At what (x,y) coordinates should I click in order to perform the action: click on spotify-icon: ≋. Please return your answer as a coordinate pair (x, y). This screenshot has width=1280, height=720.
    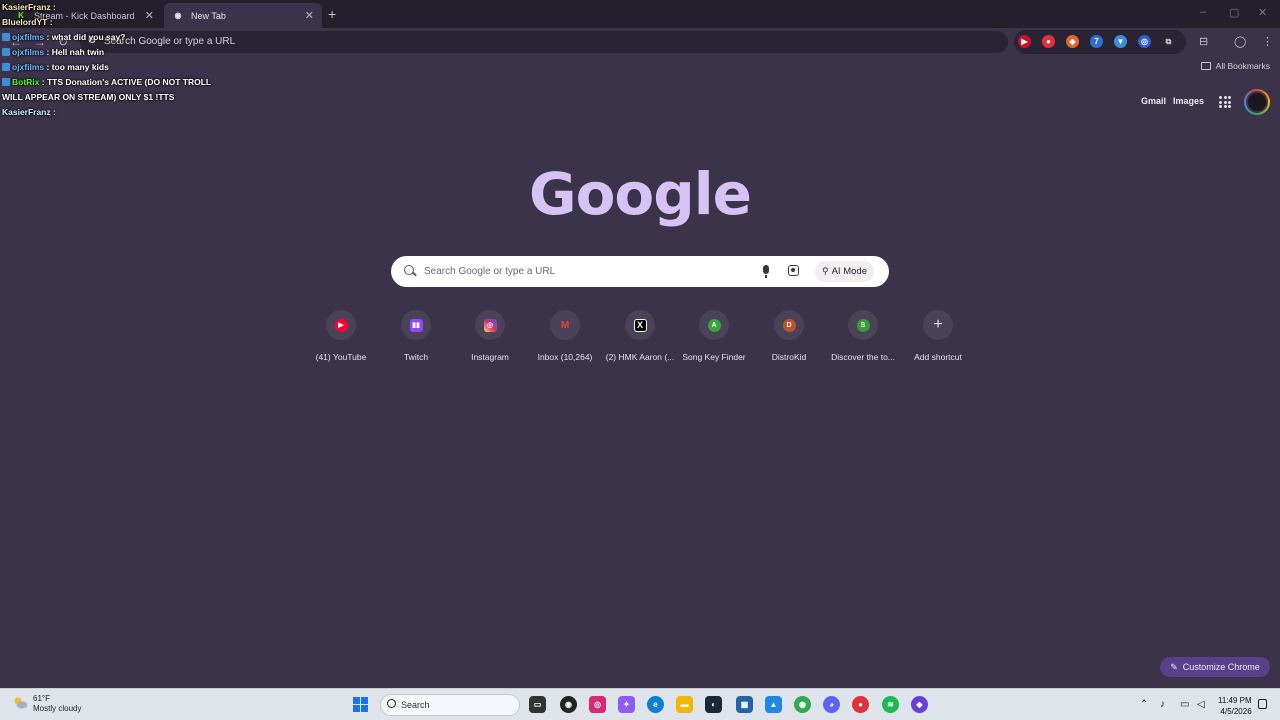
    Looking at the image, I should click on (890, 704).